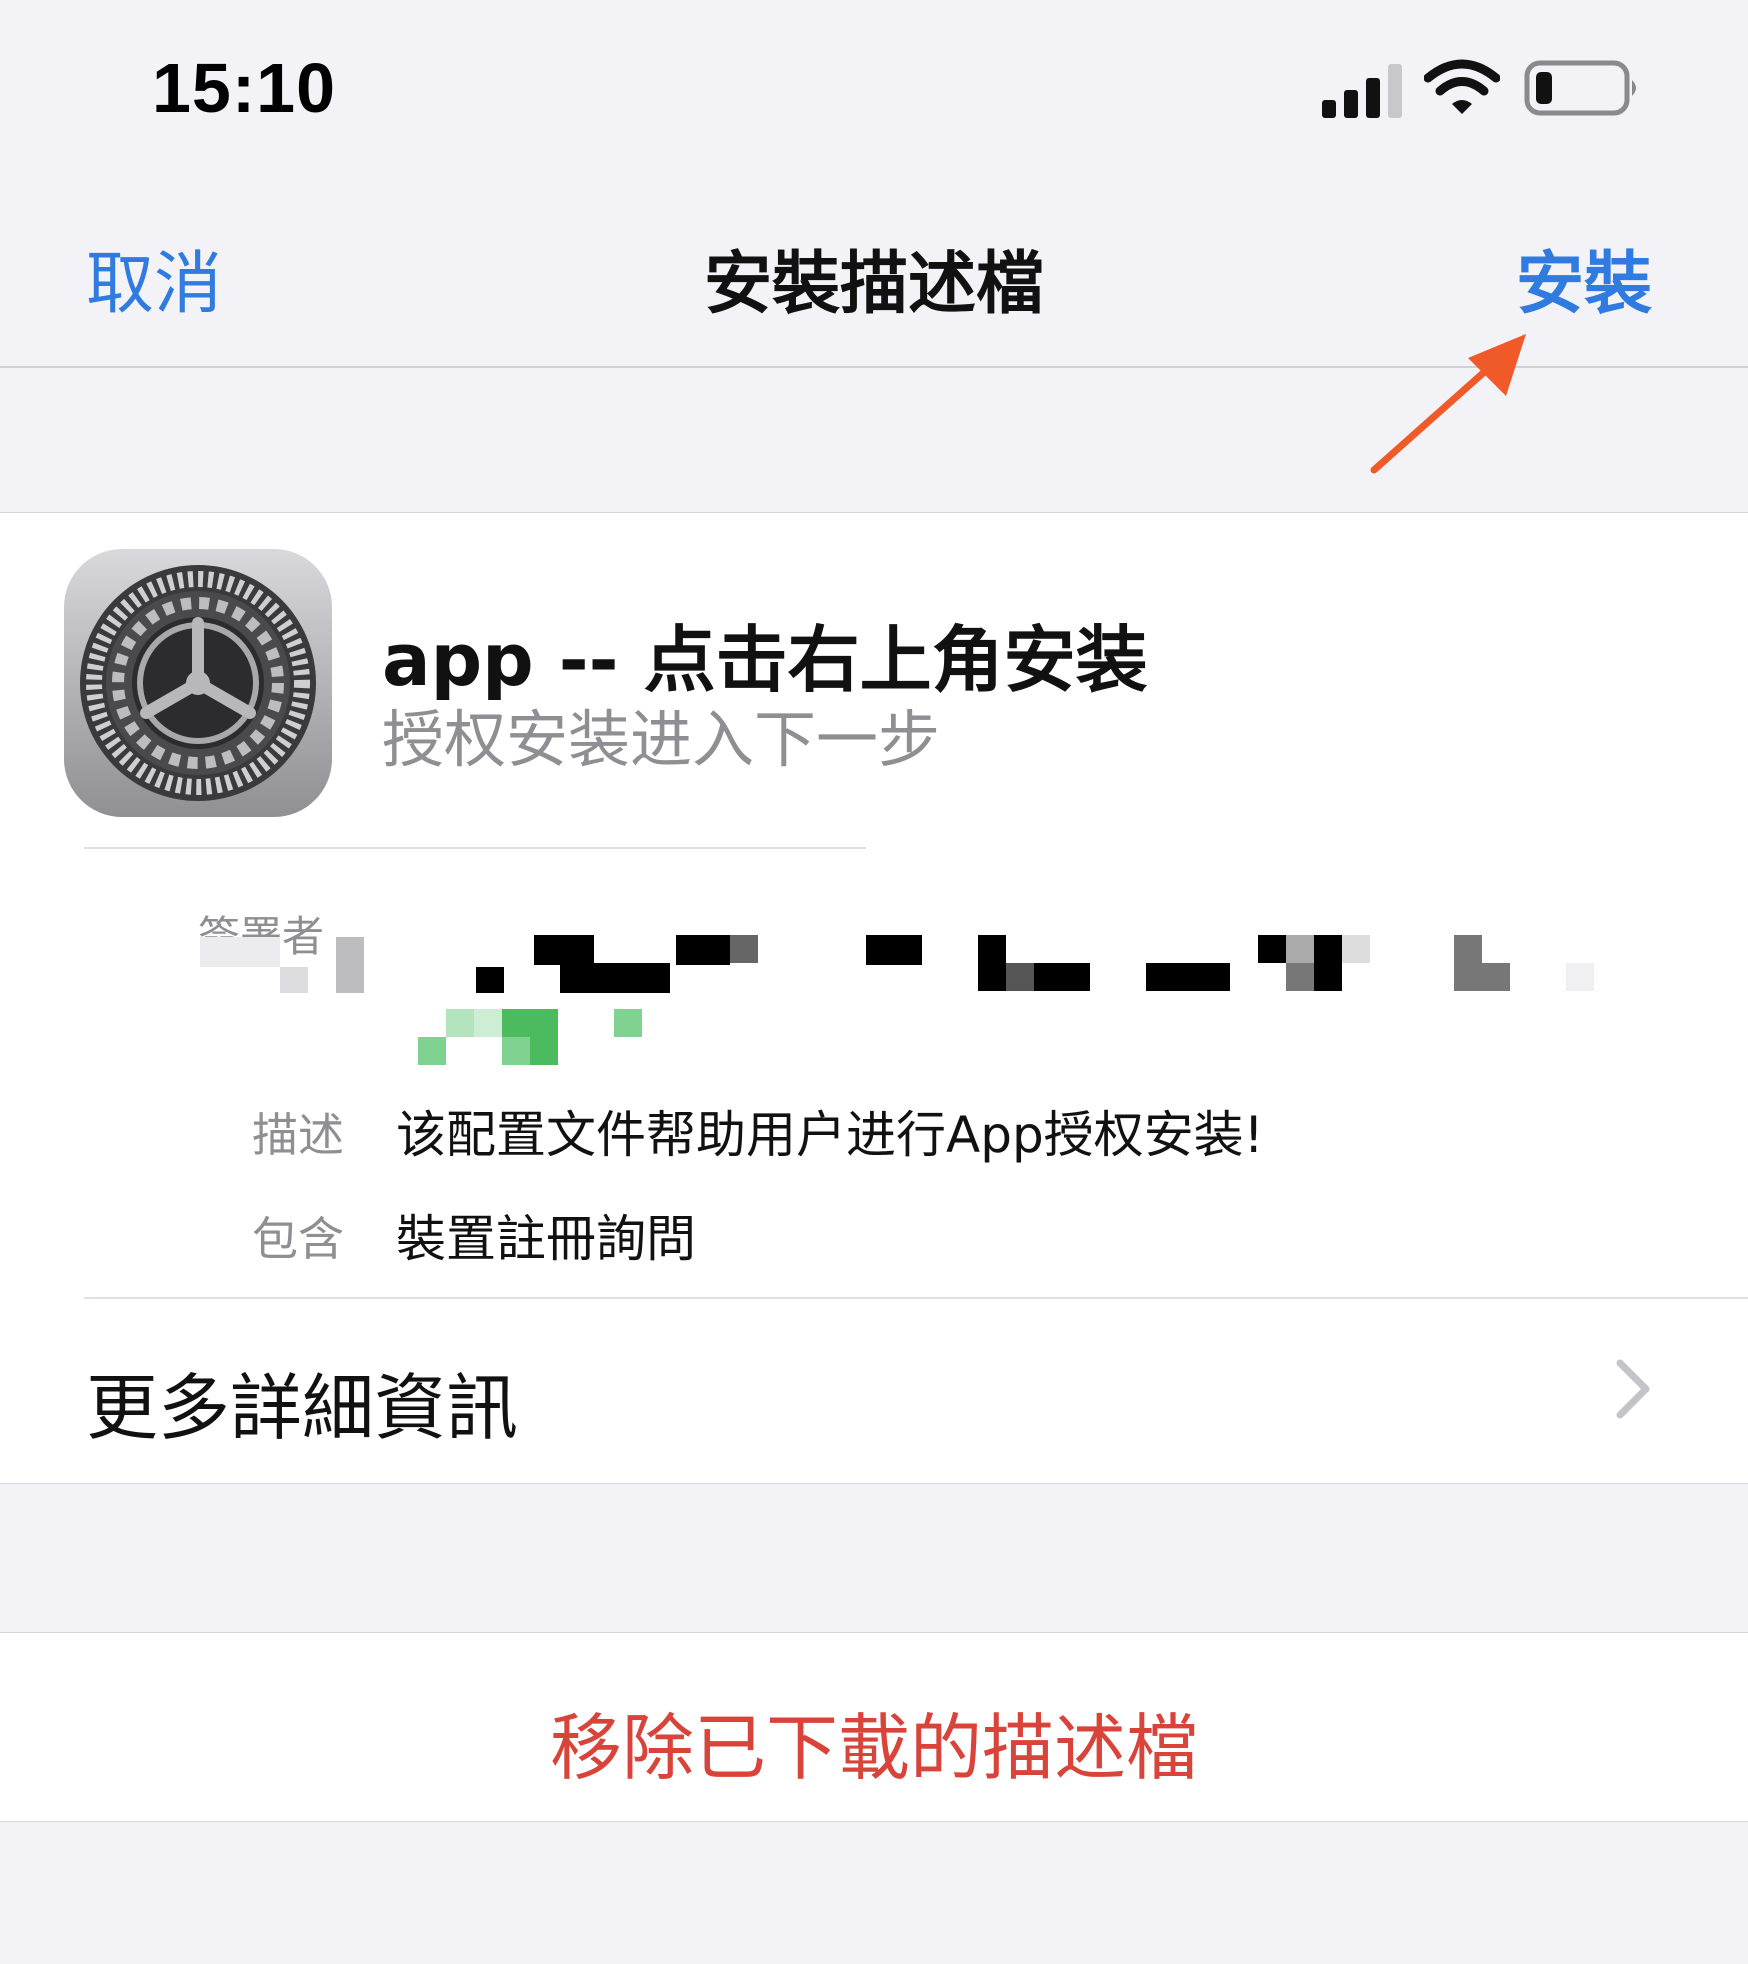 This screenshot has height=1964, width=1748. I want to click on status-time: 15:10, so click(244, 88).